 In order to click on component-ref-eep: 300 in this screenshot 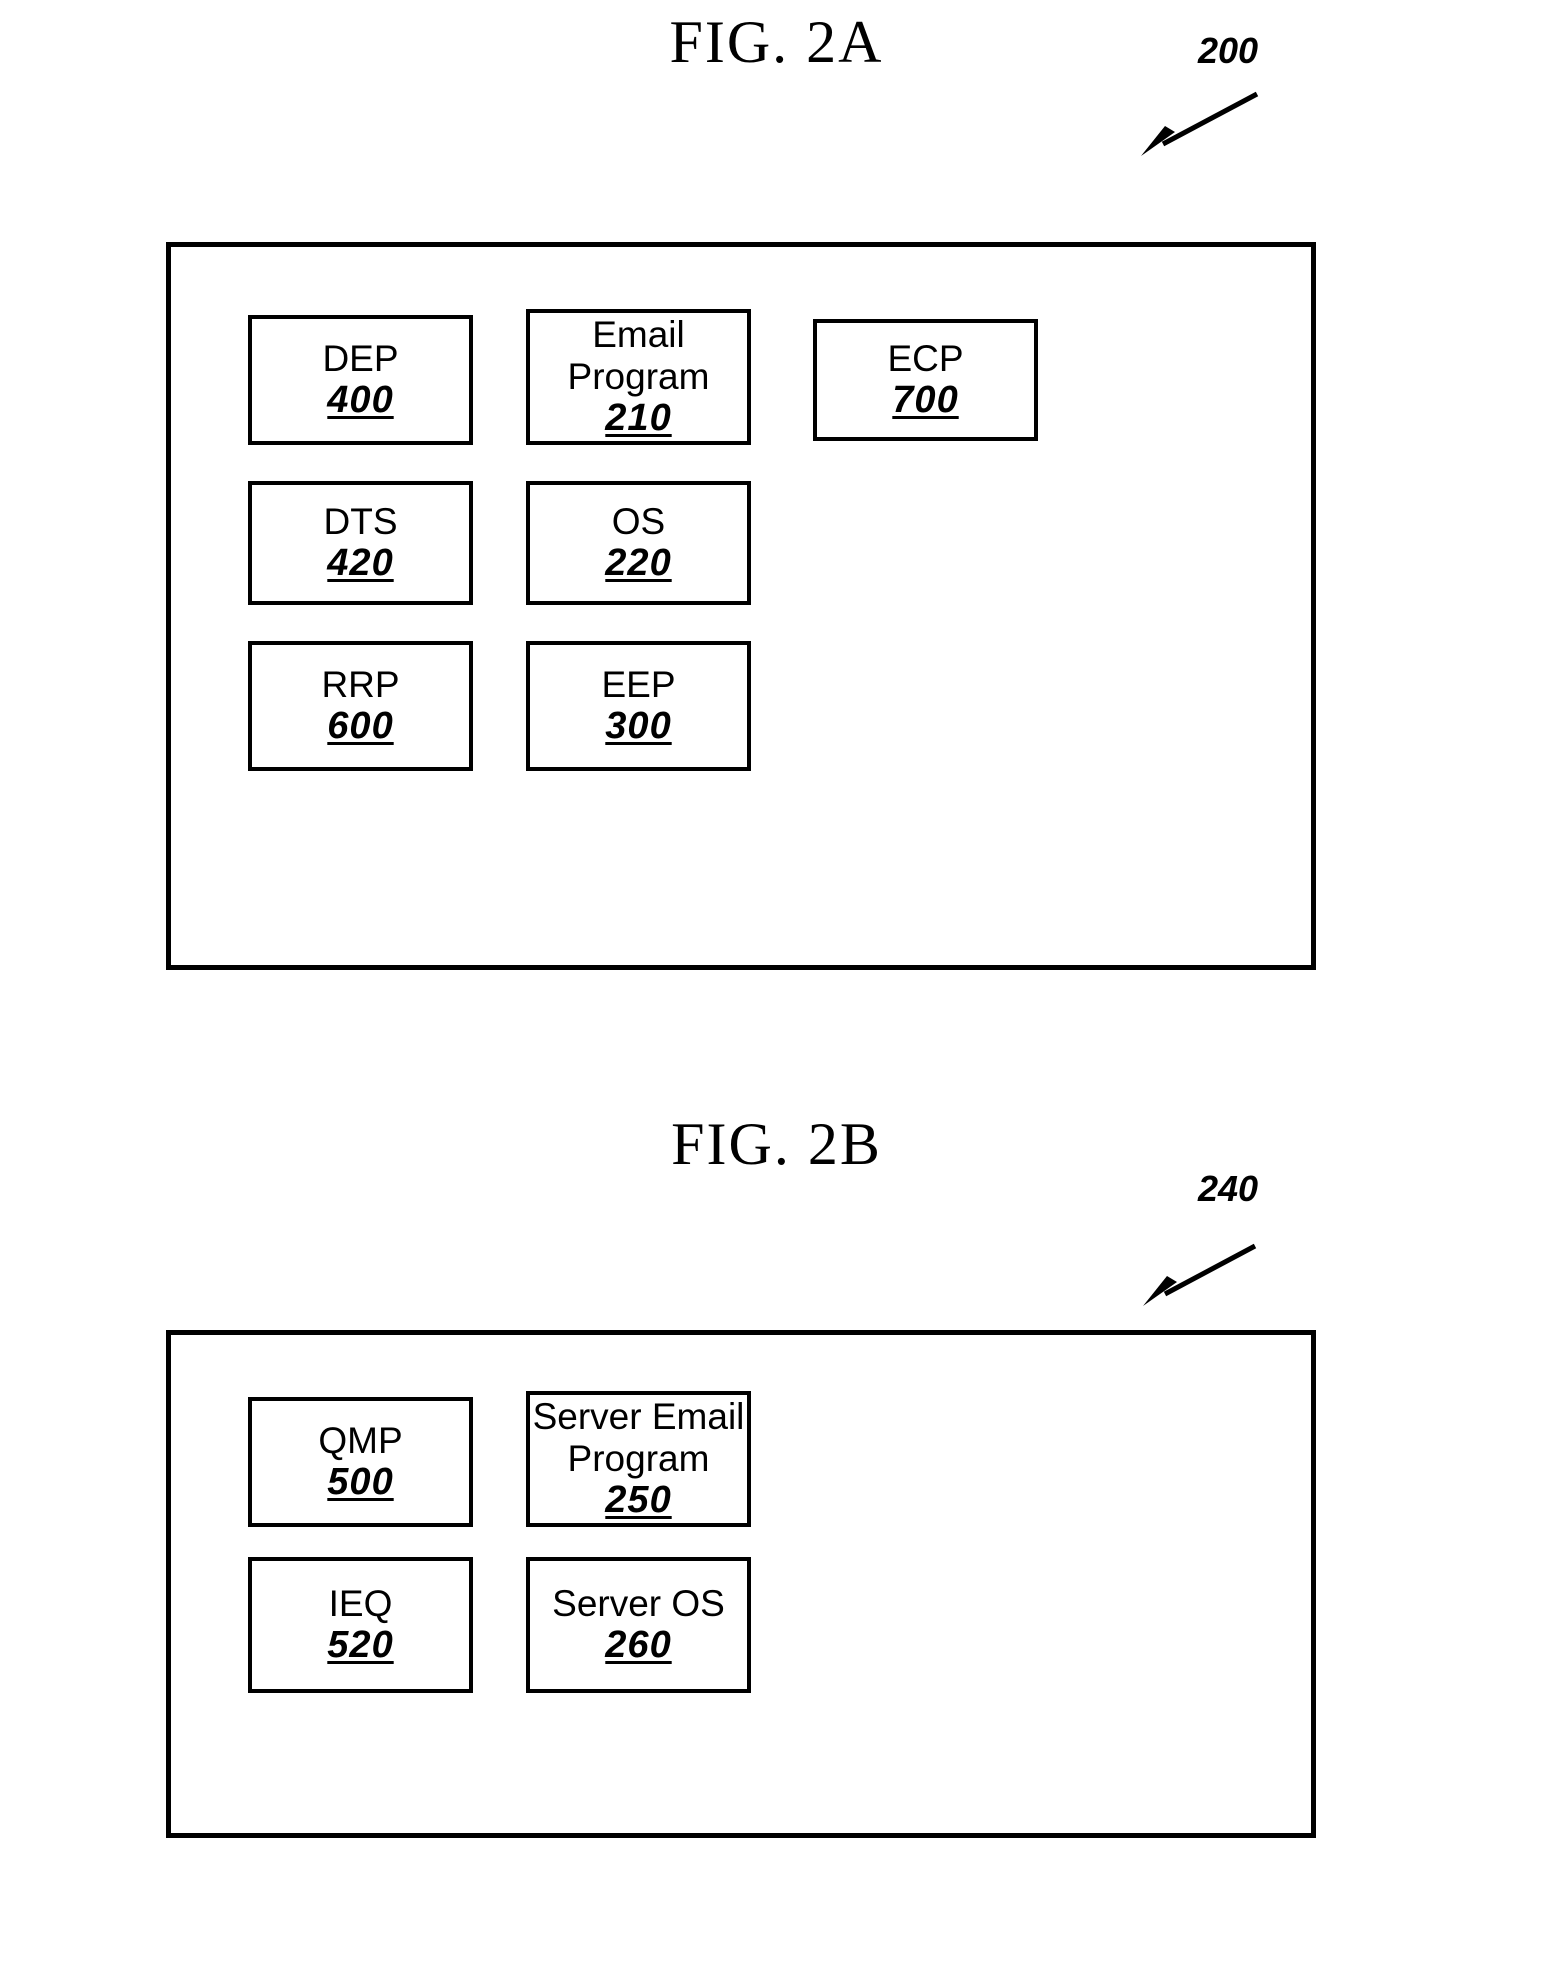, I will do `click(638, 726)`.